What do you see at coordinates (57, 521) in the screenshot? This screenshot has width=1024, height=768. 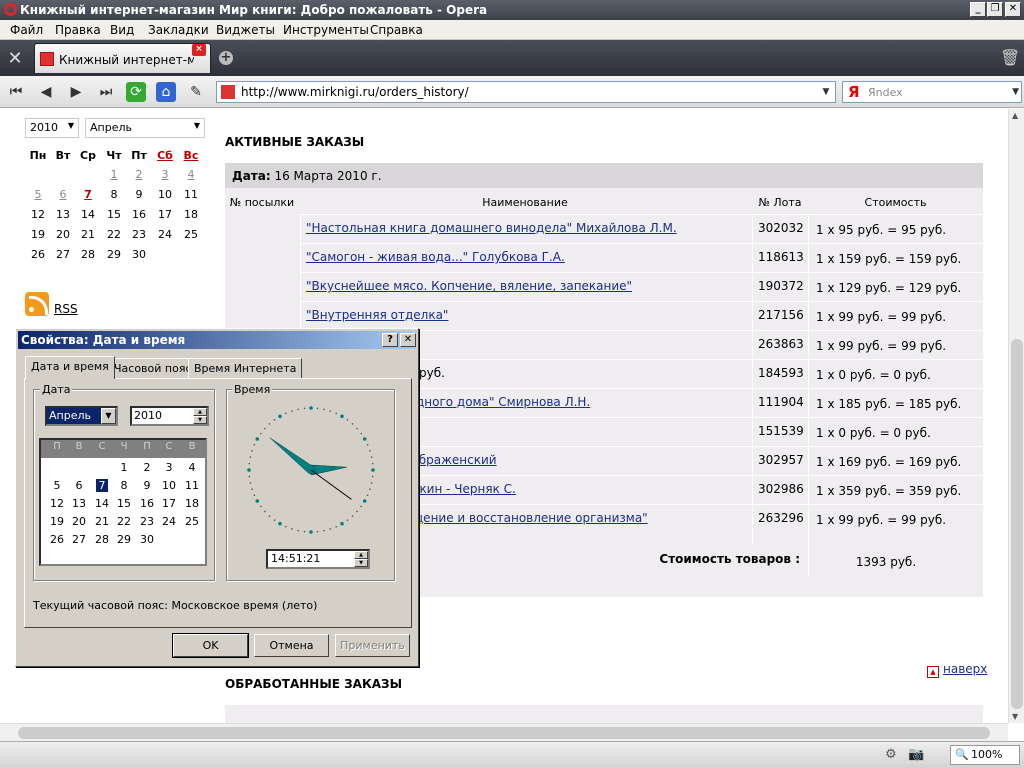 I see `dialog-calendar-day: 19` at bounding box center [57, 521].